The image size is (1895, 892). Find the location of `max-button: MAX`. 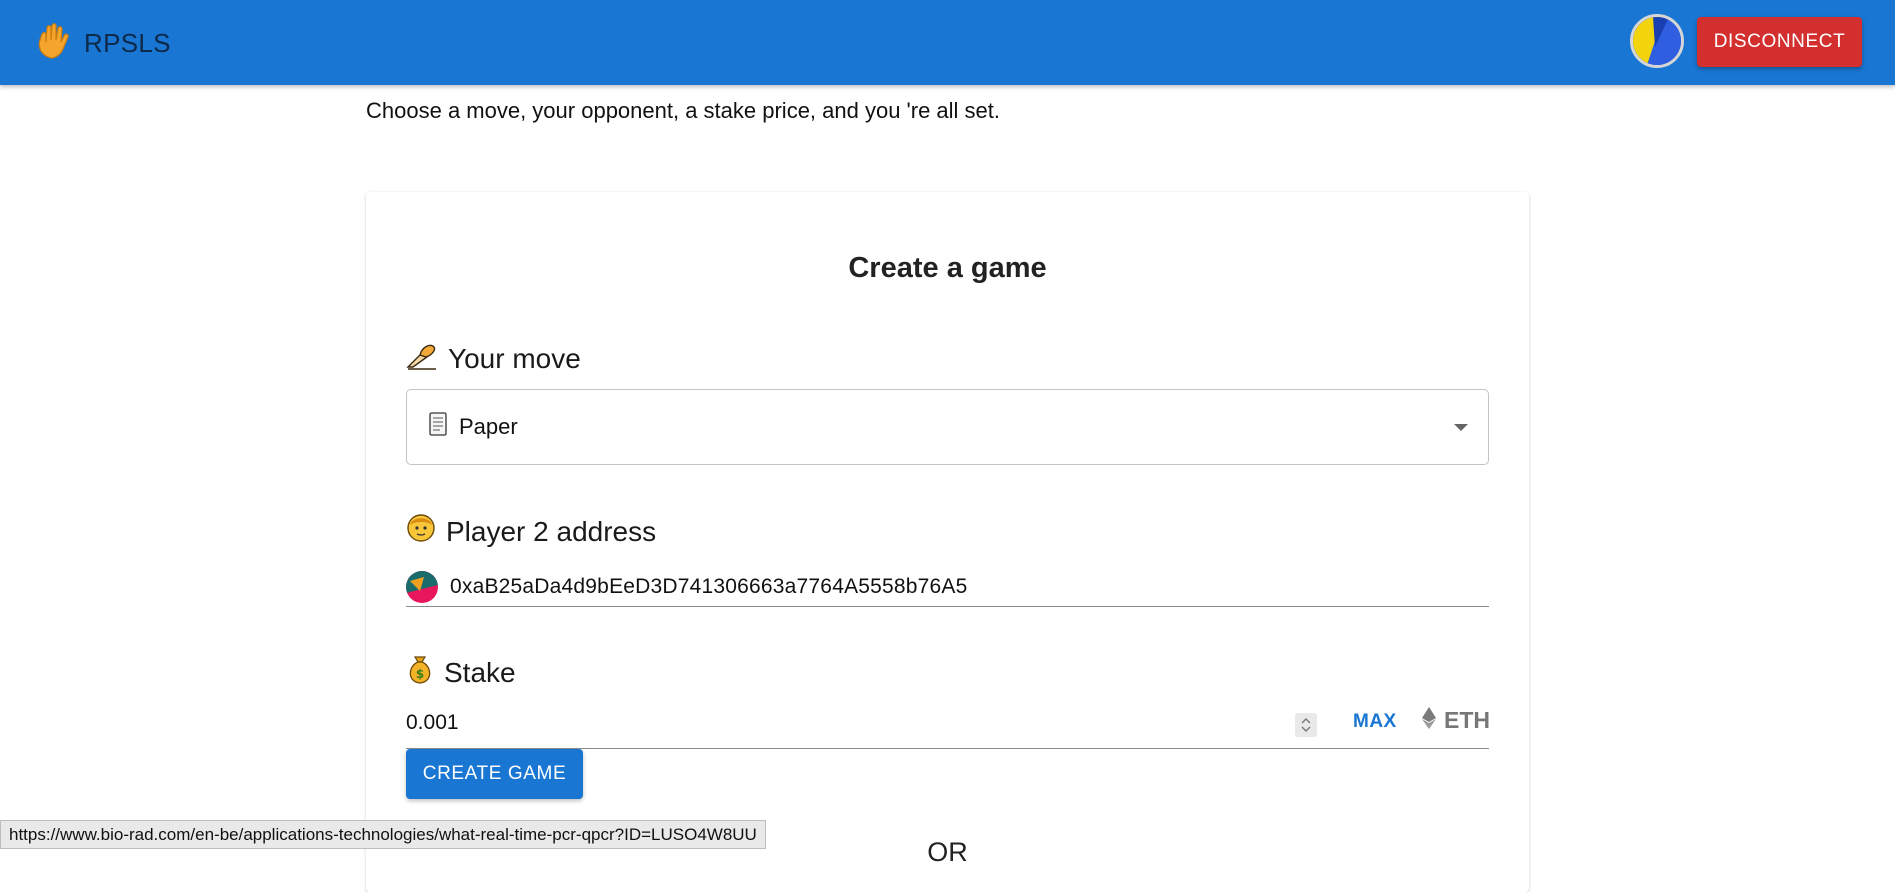

max-button: MAX is located at coordinates (1375, 722).